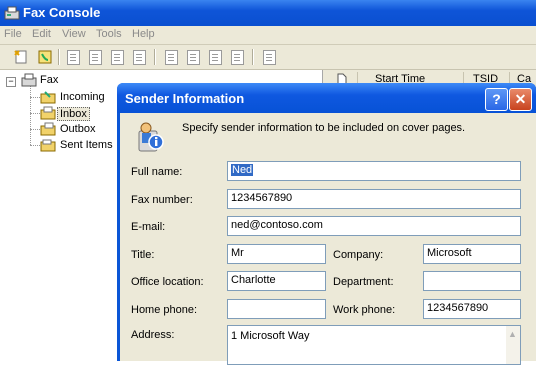 This screenshot has width=536, height=365. Describe the element at coordinates (520, 99) in the screenshot. I see `close-button: ✕` at that location.